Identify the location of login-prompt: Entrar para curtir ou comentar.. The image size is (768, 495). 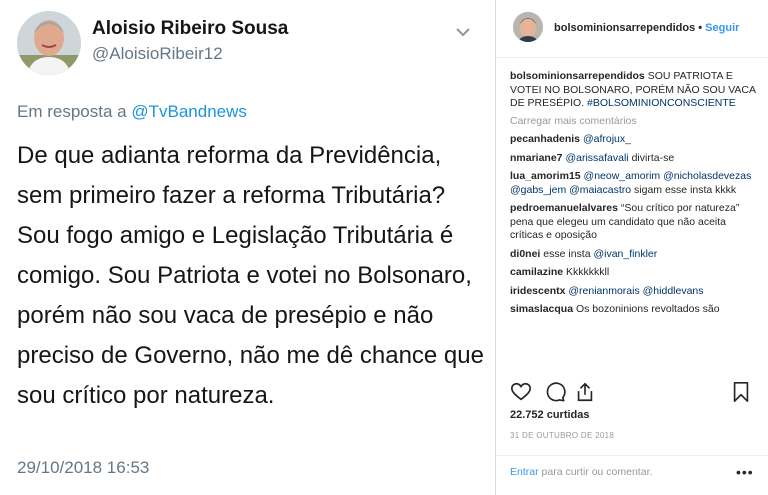
(581, 472).